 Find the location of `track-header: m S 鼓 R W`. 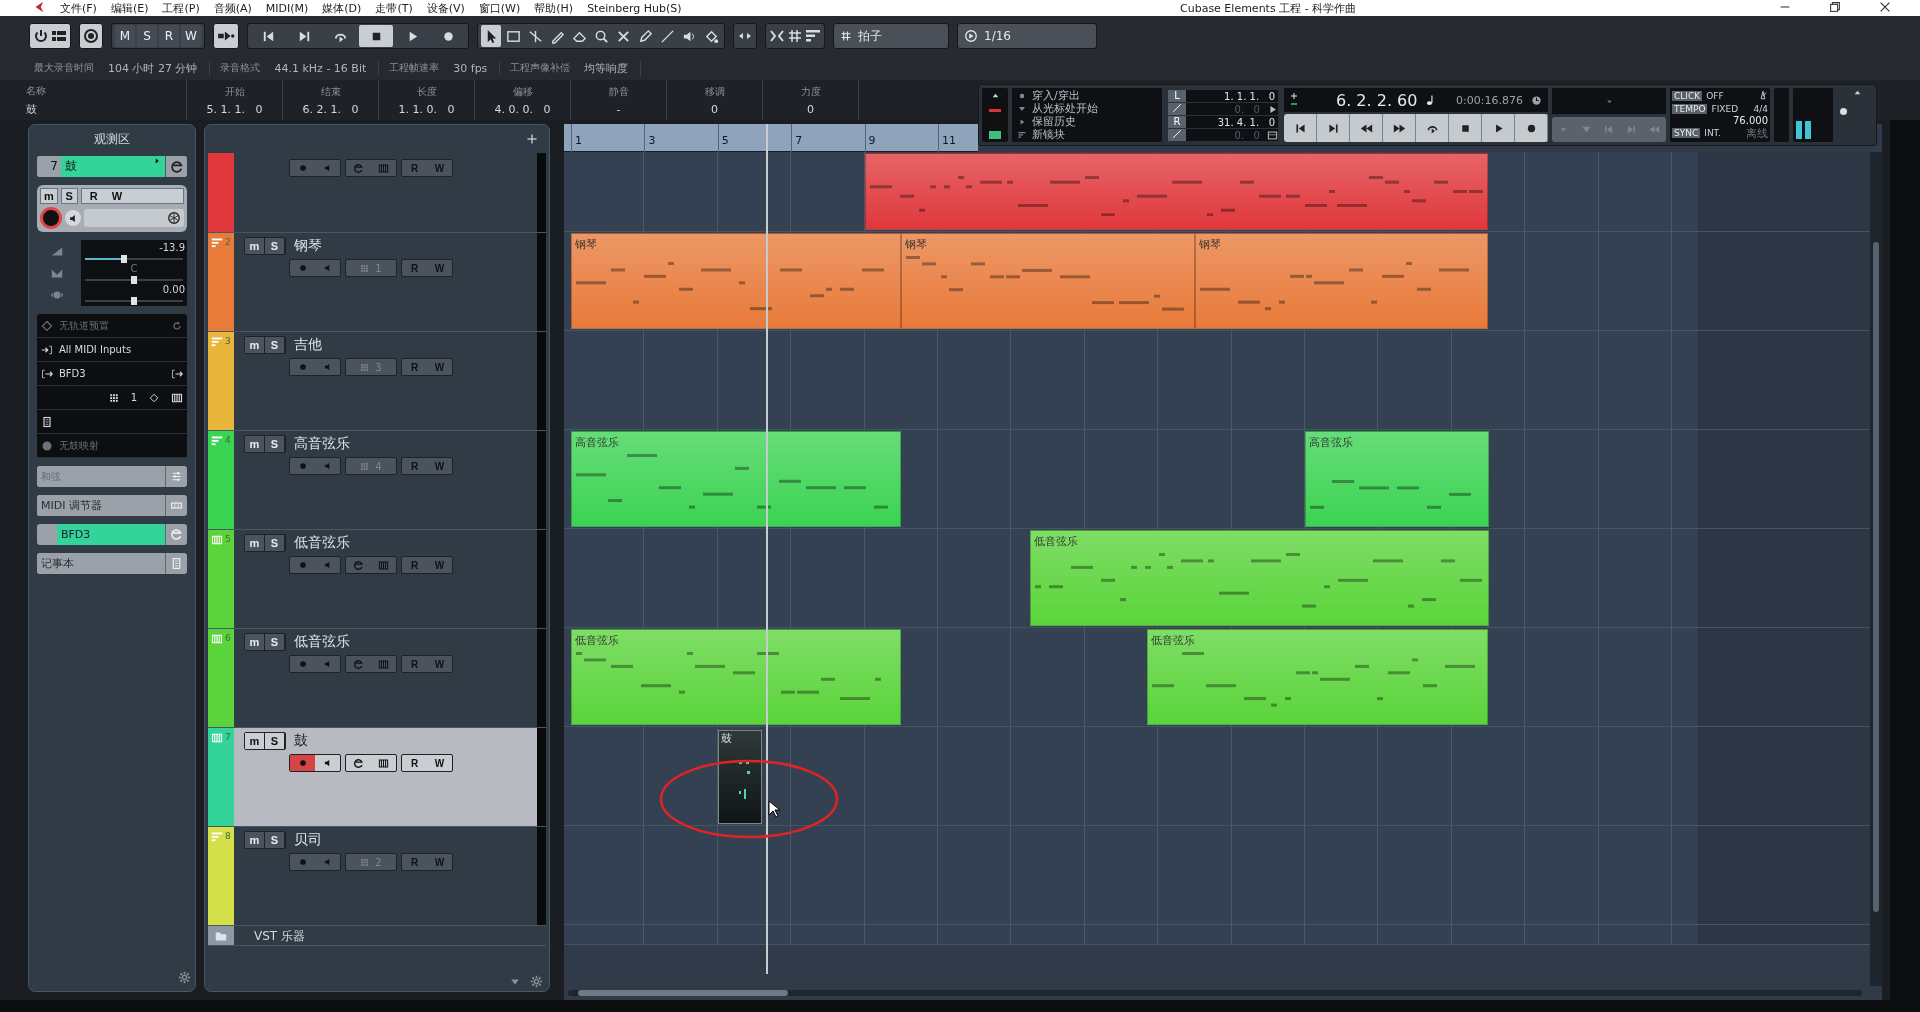

track-header: m S 鼓 R W is located at coordinates (385, 777).